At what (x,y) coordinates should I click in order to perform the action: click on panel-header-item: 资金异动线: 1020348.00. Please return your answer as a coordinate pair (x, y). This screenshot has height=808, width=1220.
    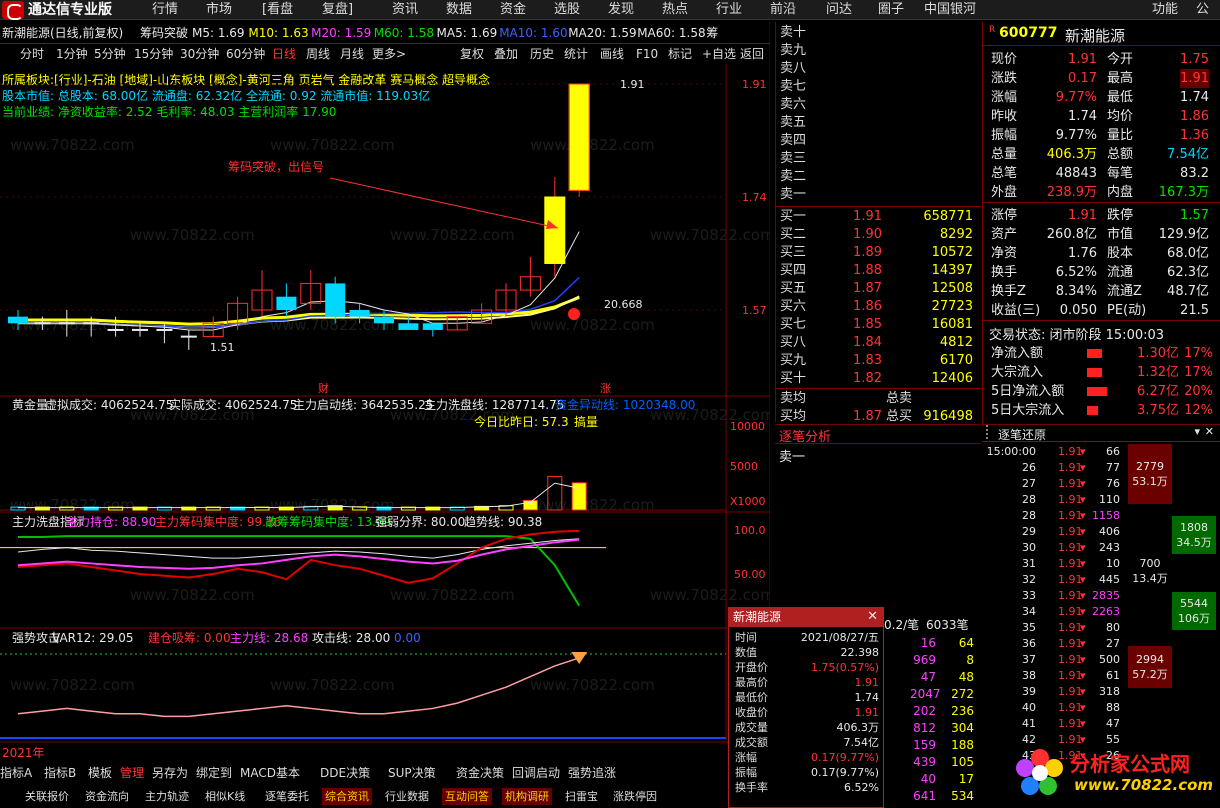
    Looking at the image, I should click on (625, 405).